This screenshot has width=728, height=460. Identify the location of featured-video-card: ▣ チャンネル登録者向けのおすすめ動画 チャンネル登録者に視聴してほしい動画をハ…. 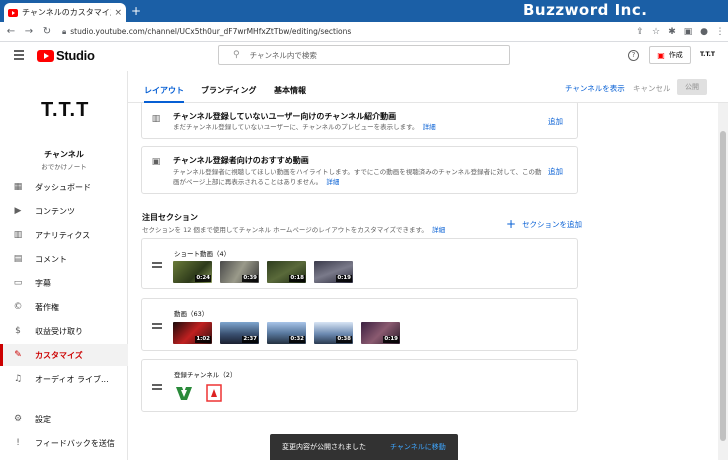
(359, 170).